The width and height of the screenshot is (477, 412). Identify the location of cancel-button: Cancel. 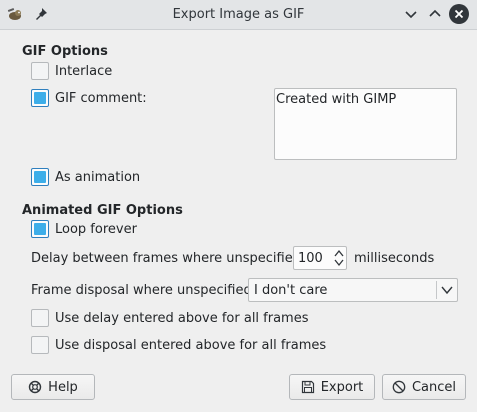
(424, 387).